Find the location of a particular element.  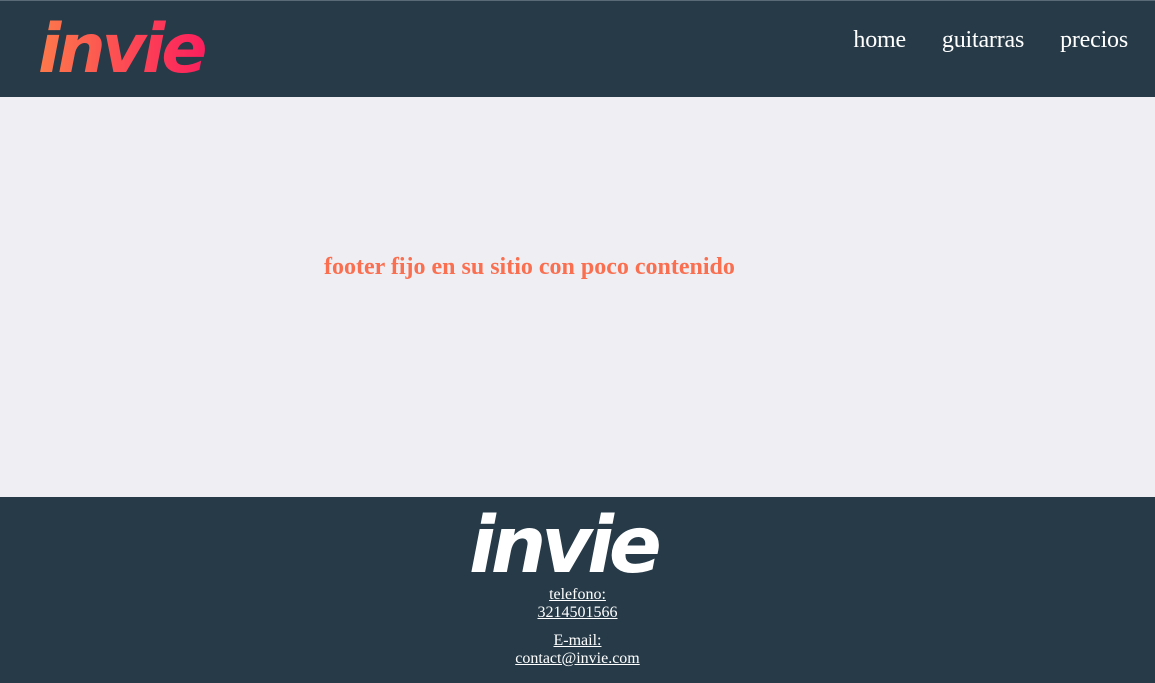

phone-value-link: 3214501566 is located at coordinates (578, 612).